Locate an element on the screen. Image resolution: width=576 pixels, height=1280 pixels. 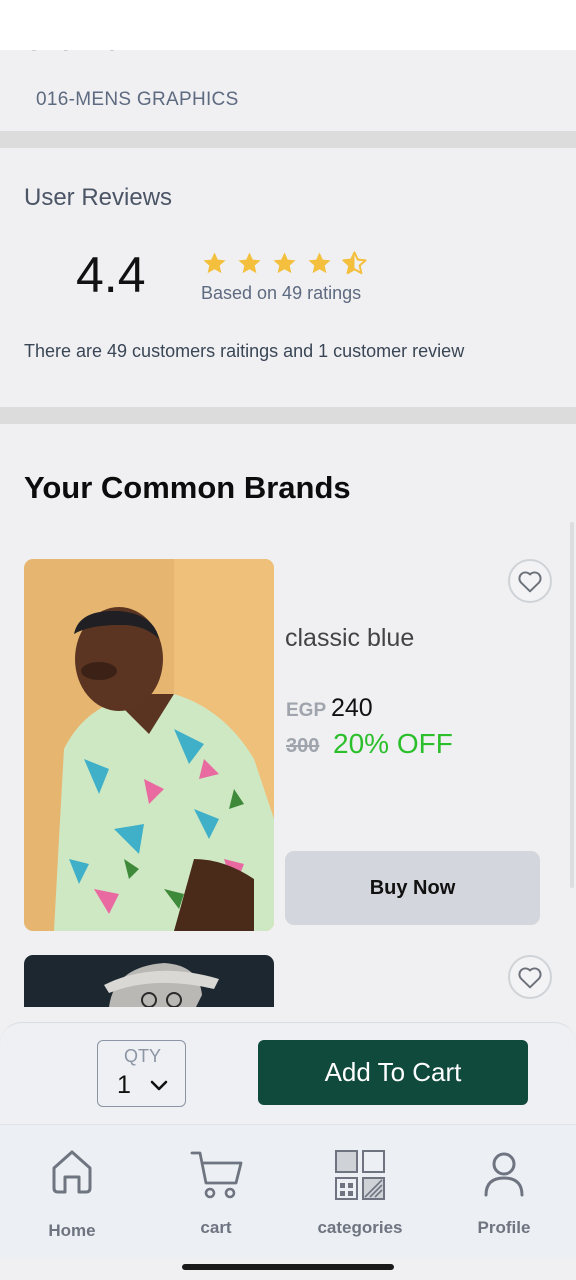
home-icon is located at coordinates (72, 1172).